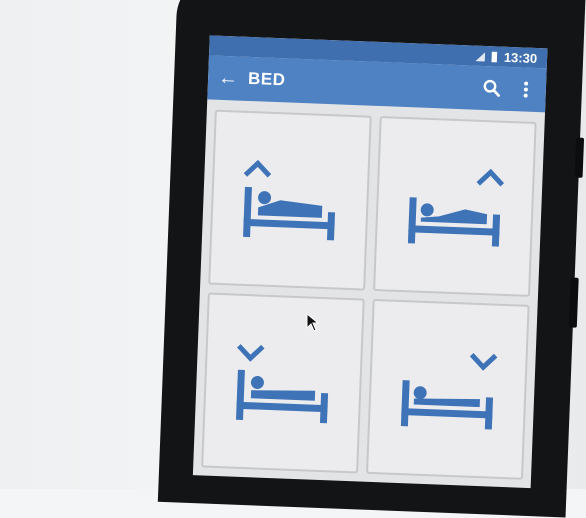 This screenshot has height=518, width=586. I want to click on side-button, so click(579, 157).